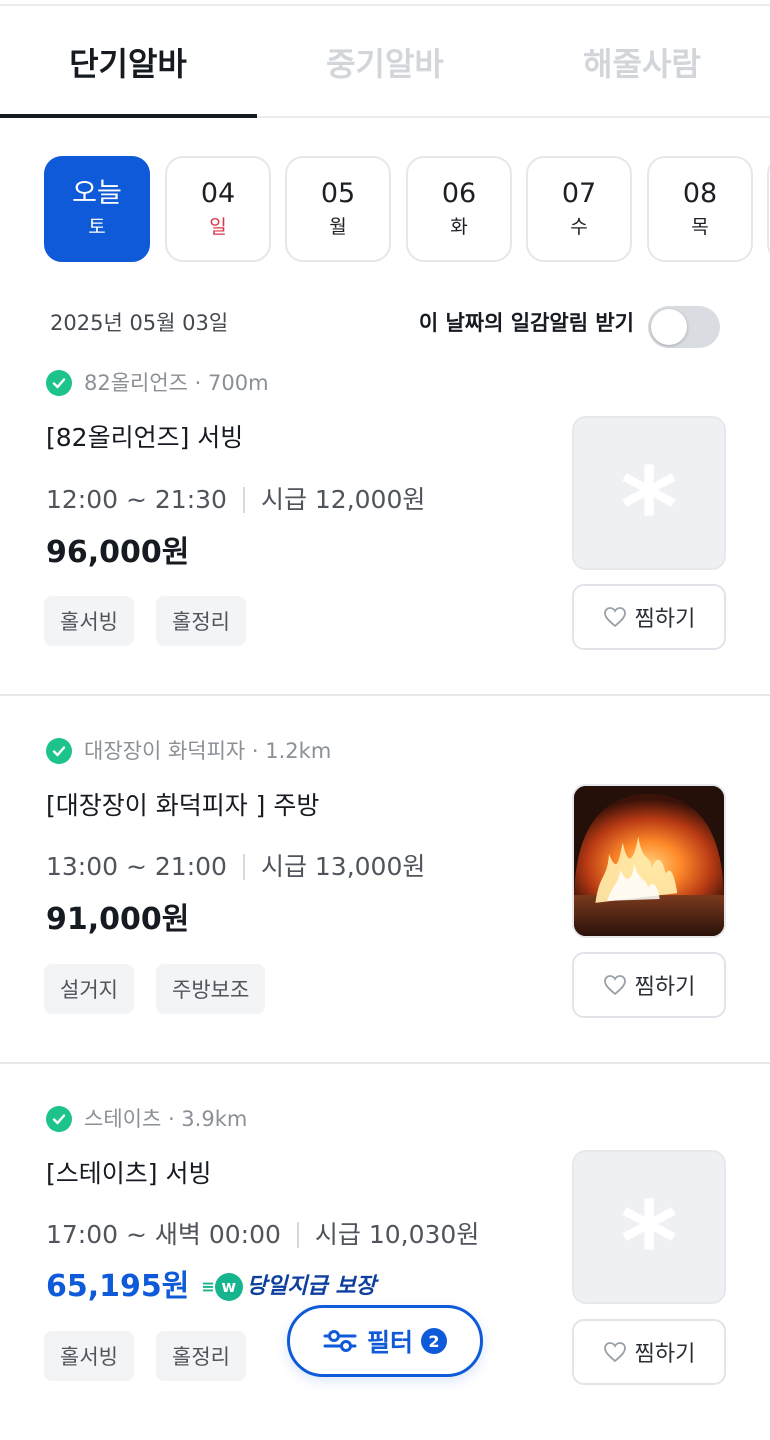  Describe the element at coordinates (642, 62) in the screenshot. I see `tab-helper: 해줄사람` at that location.